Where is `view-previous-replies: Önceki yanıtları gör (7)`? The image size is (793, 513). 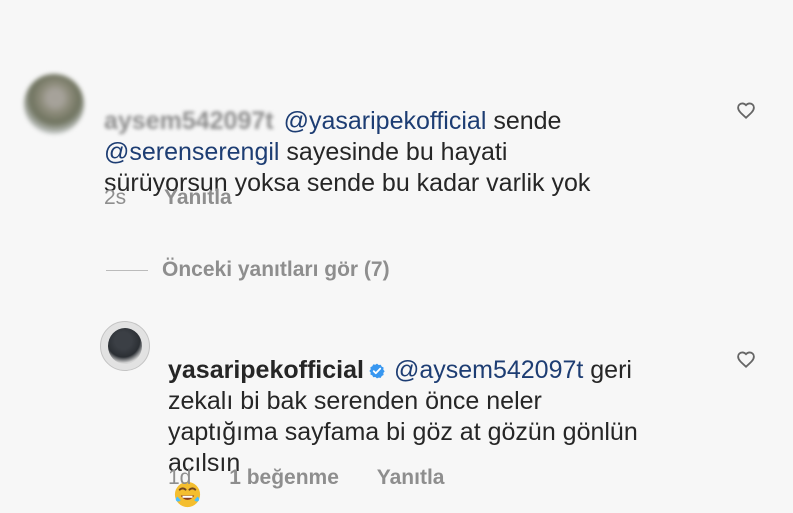
view-previous-replies: Önceki yanıtları gör (7) is located at coordinates (248, 270).